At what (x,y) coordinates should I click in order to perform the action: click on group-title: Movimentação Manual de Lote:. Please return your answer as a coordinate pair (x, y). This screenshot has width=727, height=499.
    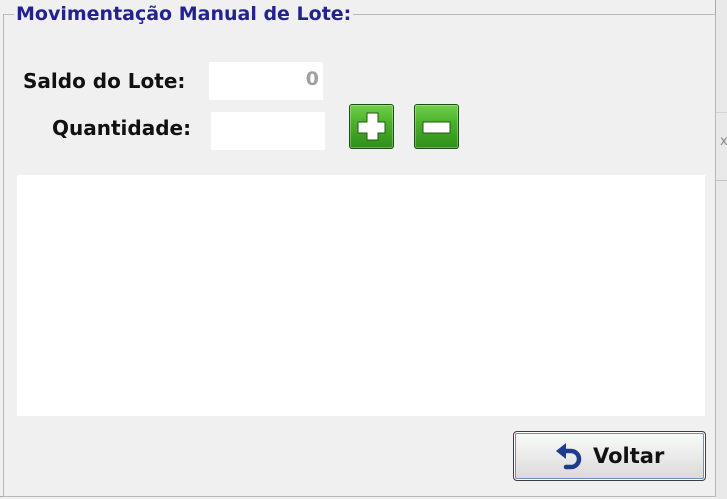
    Looking at the image, I should click on (184, 14).